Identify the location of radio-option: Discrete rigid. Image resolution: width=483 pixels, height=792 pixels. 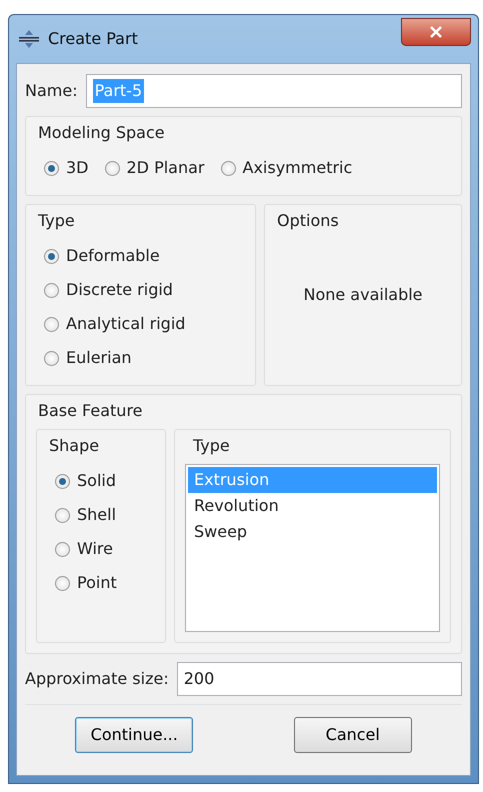
(144, 290).